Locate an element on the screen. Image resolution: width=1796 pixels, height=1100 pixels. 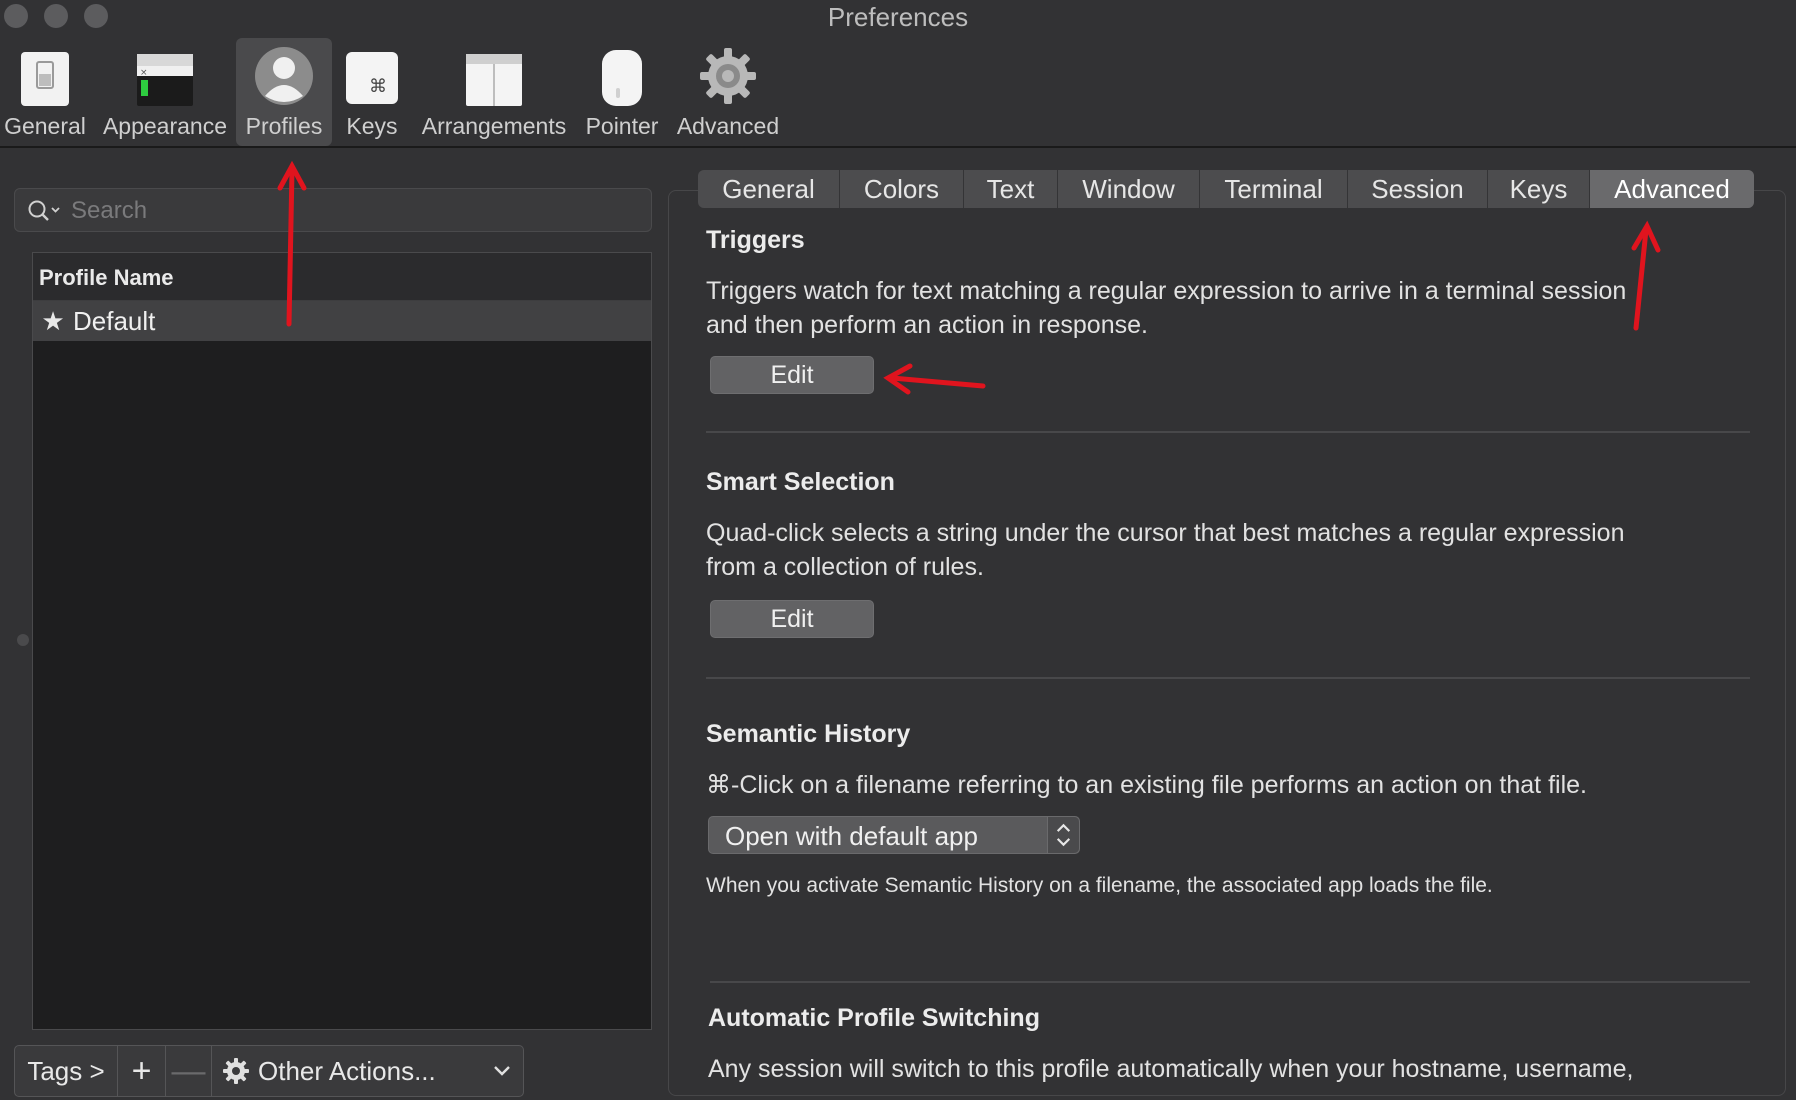
toolbar-profiles: Profiles is located at coordinates (284, 92).